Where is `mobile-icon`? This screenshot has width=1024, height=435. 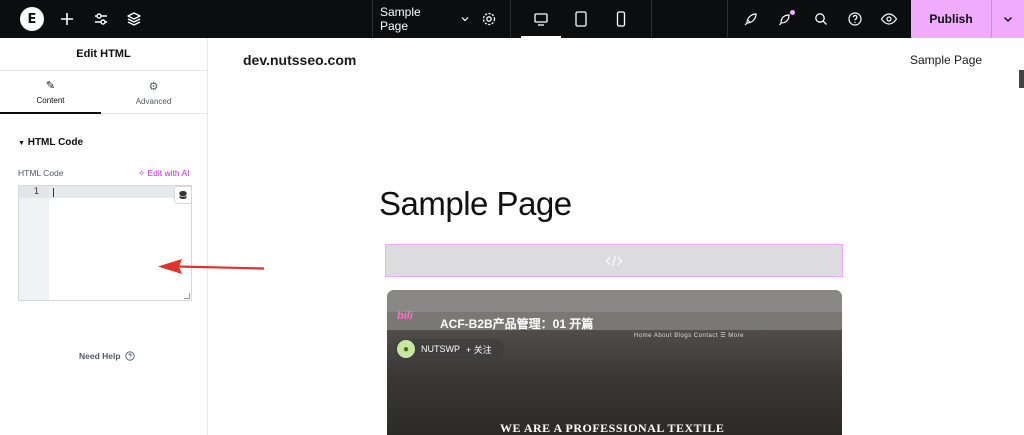 mobile-icon is located at coordinates (621, 19).